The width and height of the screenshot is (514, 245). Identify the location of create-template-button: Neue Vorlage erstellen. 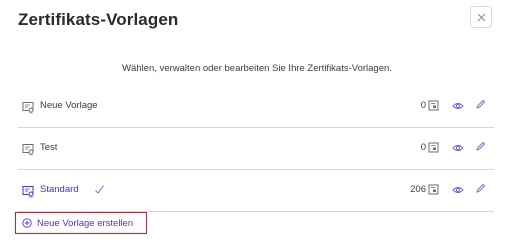
(81, 223).